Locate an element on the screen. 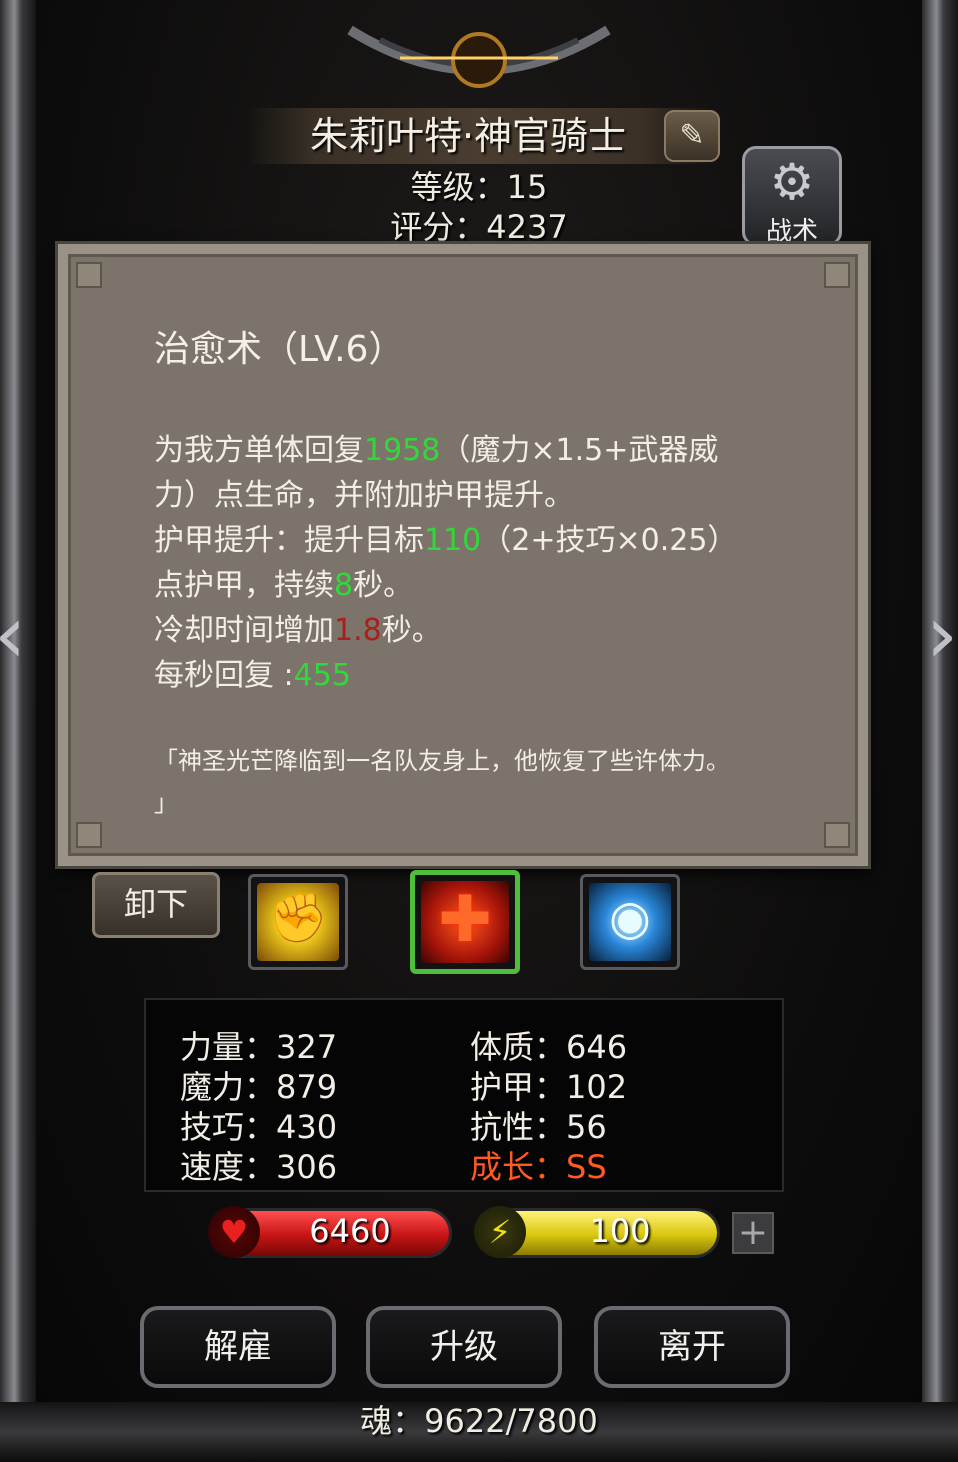 The width and height of the screenshot is (958, 1462). skill-slot-eye: ◉ is located at coordinates (630, 922).